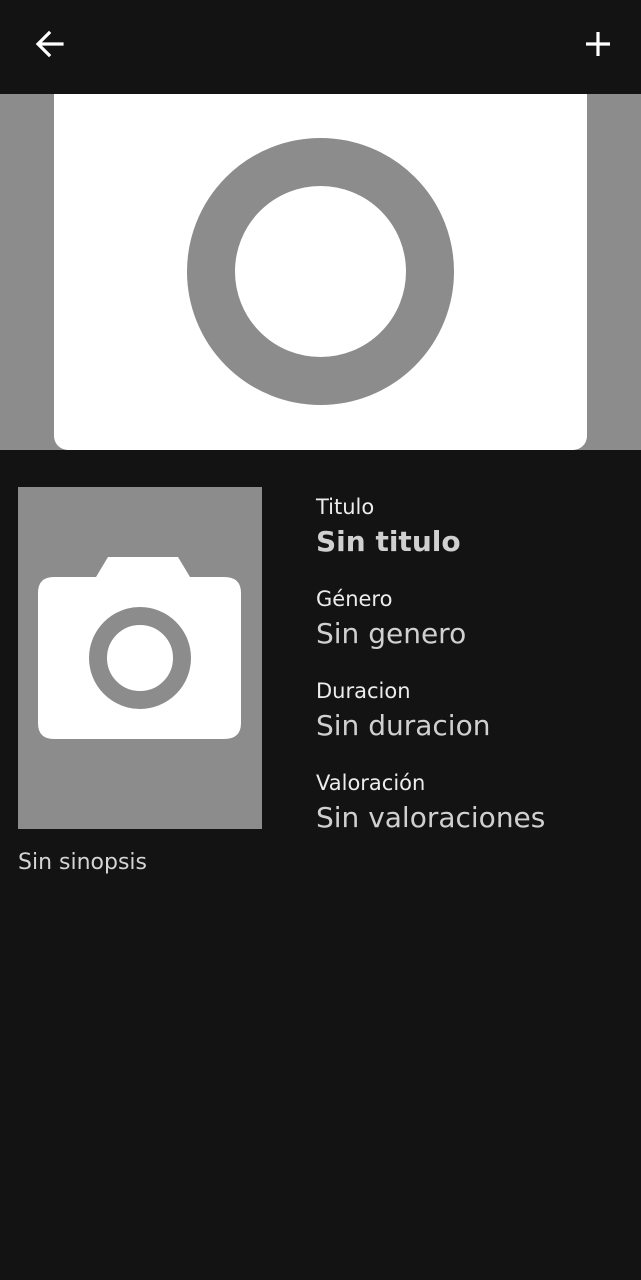 This screenshot has width=641, height=1280. I want to click on duration-field: Duracion Sin duracion, so click(471, 711).